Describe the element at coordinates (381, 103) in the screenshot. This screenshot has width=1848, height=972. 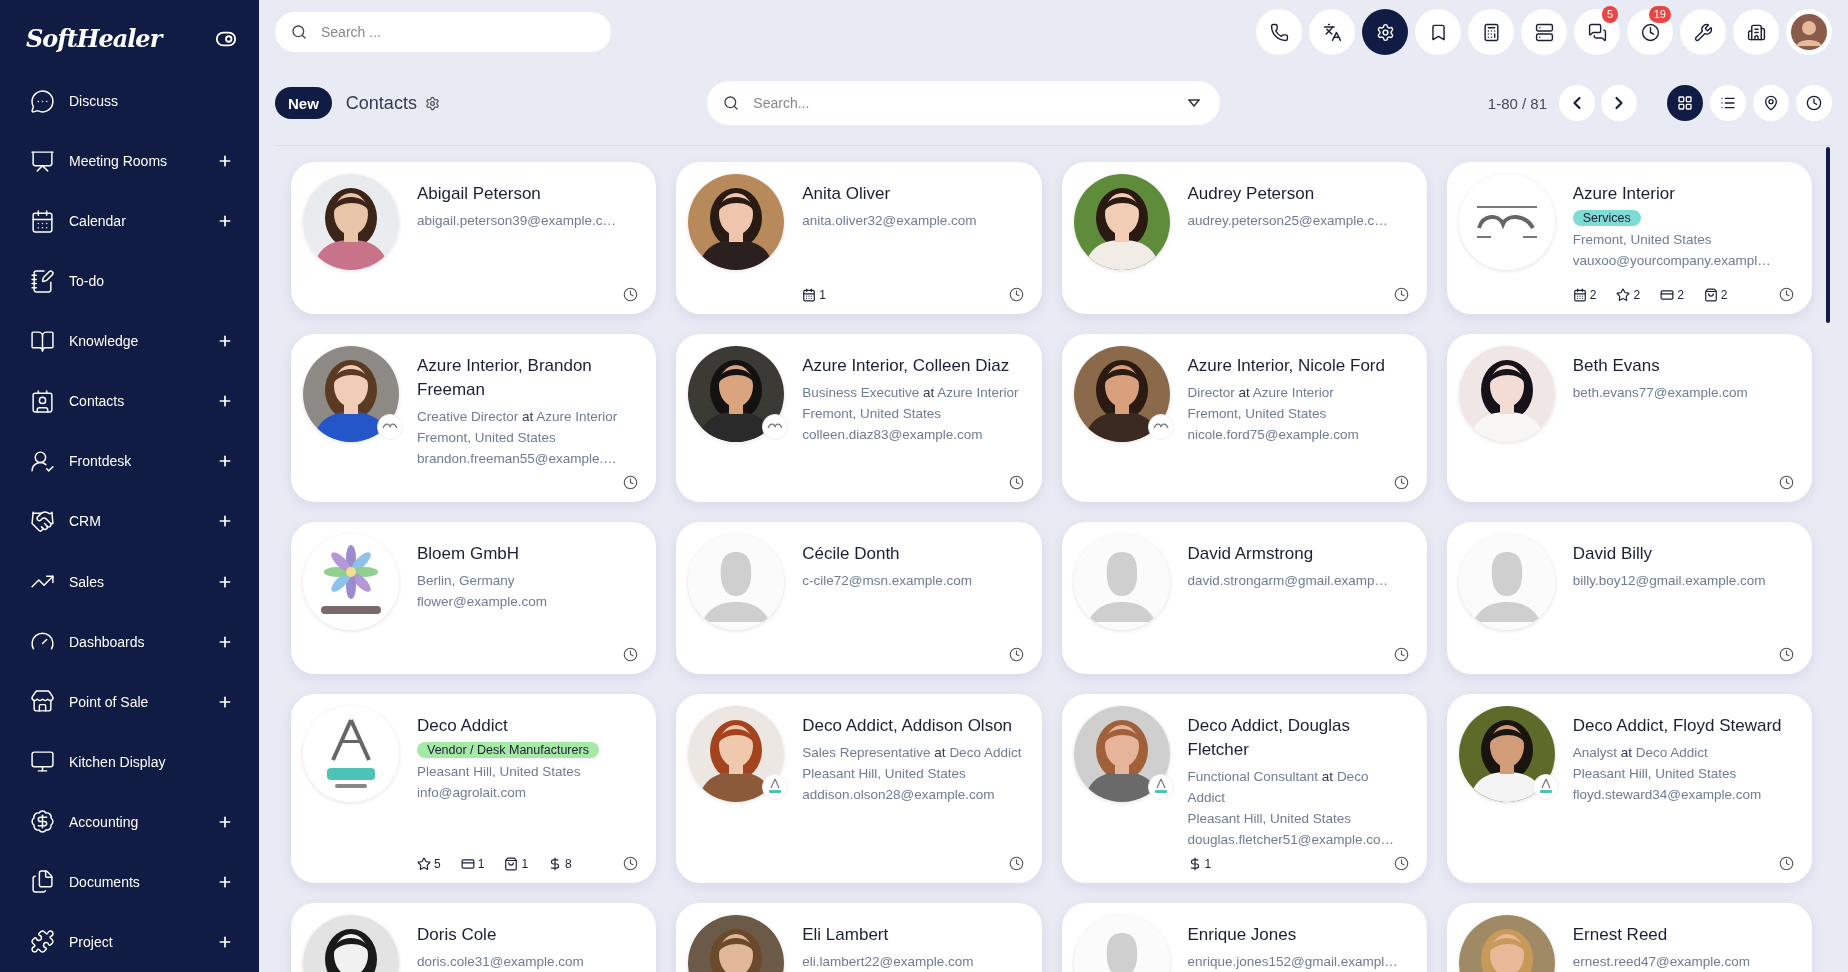
I see `page-title: Contacts` at that location.